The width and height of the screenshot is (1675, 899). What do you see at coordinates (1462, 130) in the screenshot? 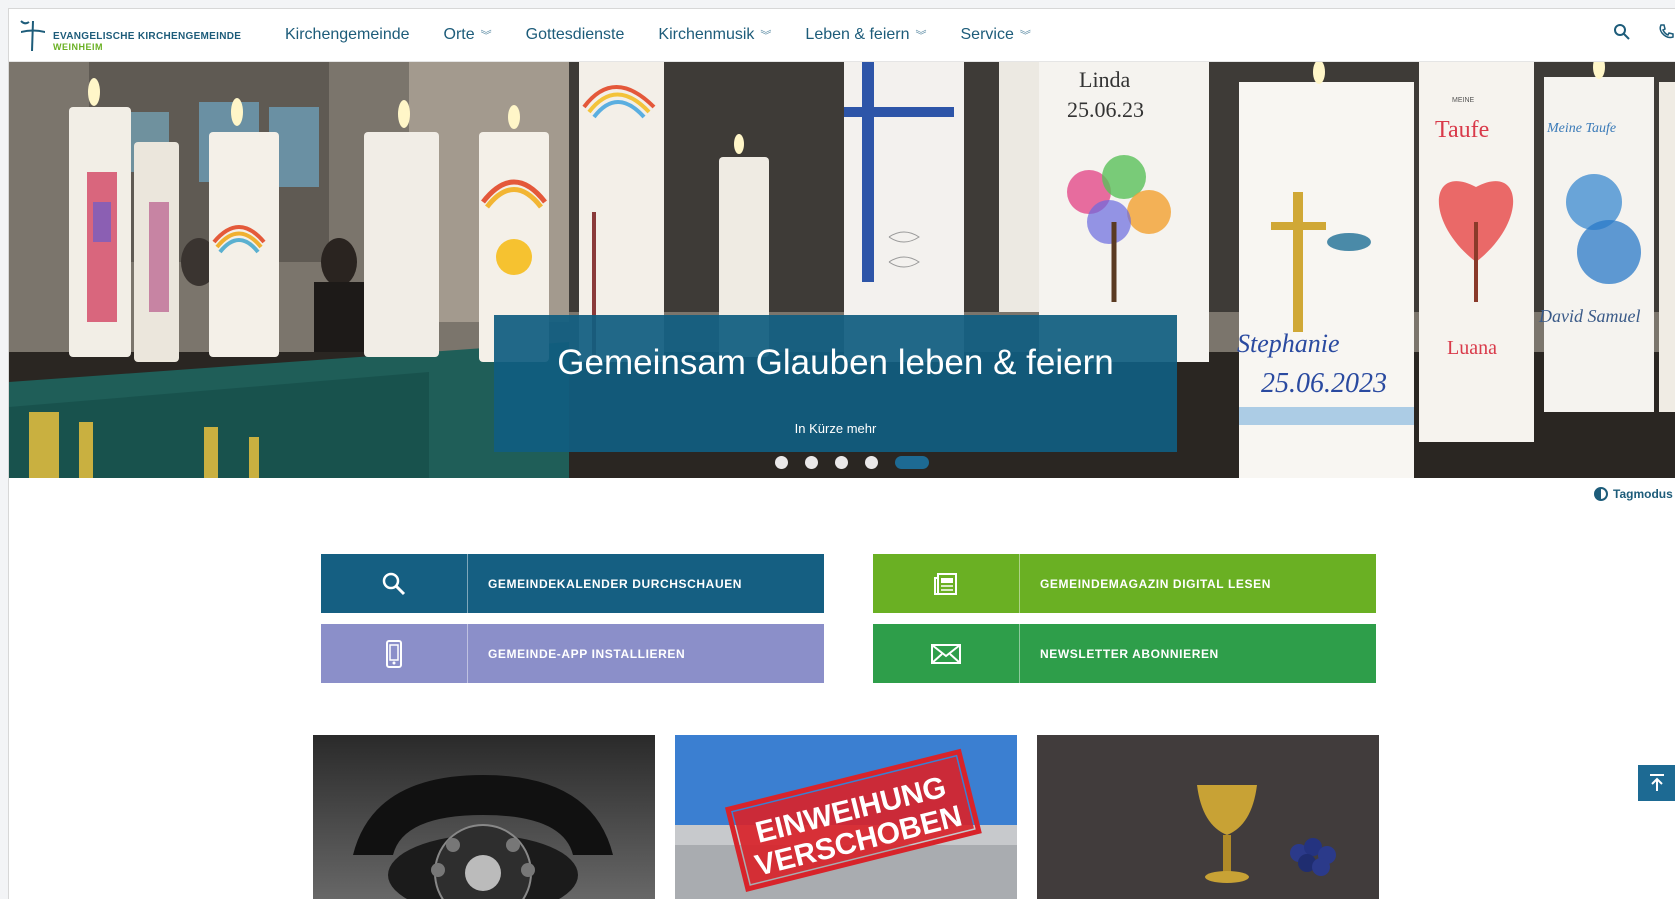
I see `candle-text-taufe: Taufe` at bounding box center [1462, 130].